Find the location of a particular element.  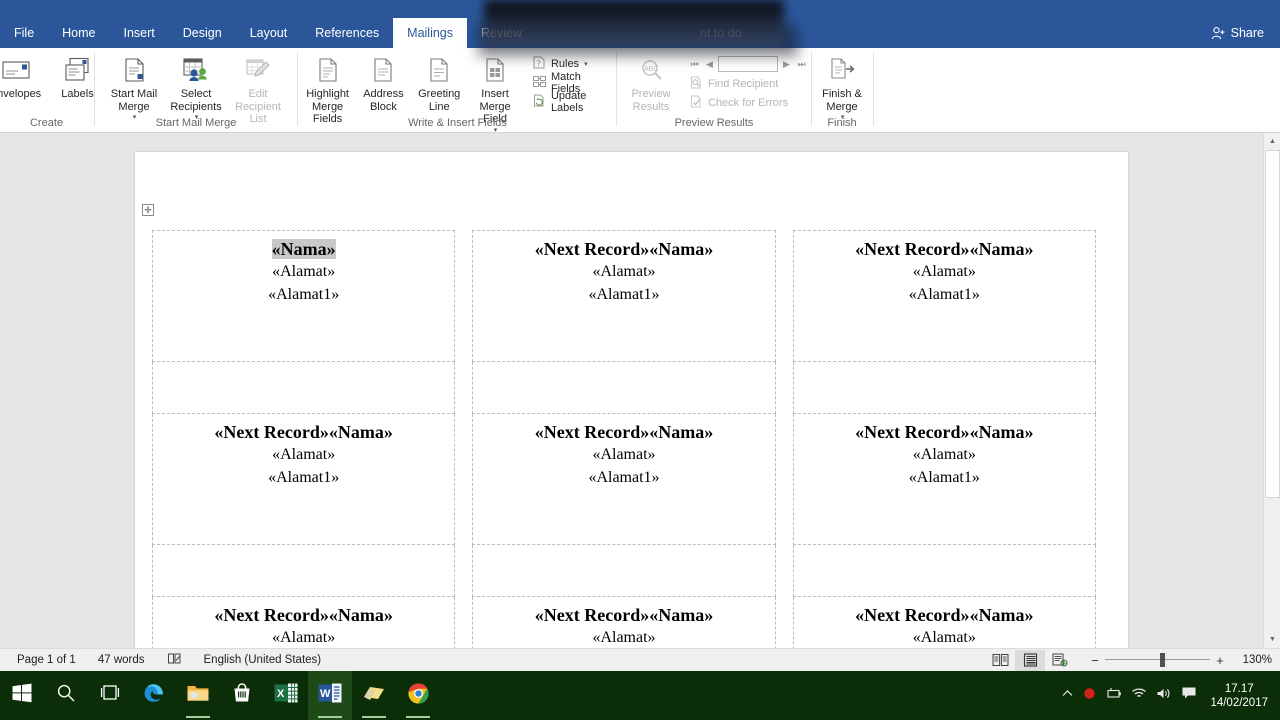

page-indicator: Page 1 of 1 is located at coordinates (46, 660).